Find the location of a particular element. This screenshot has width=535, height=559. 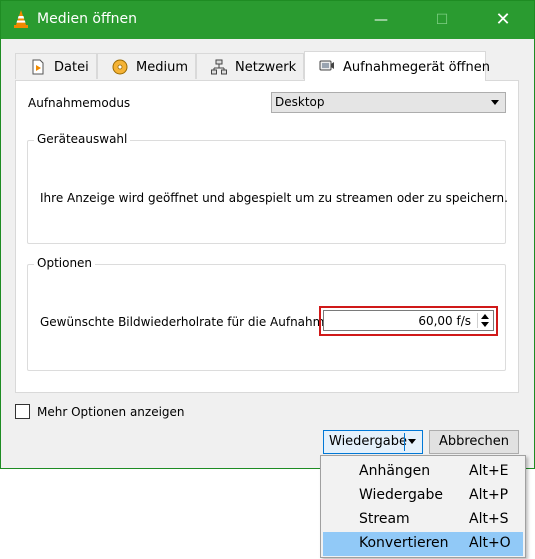

tab-network-label: Netzwerk is located at coordinates (266, 67).